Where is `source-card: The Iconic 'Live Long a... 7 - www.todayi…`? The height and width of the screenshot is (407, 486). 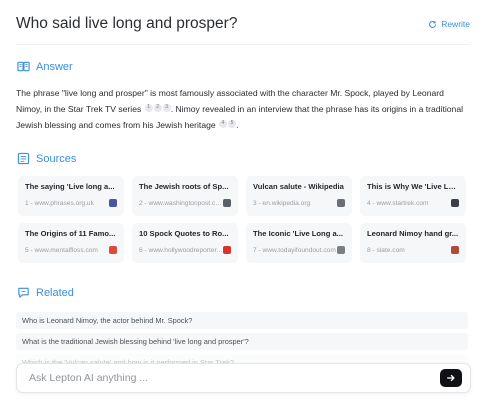 source-card: The Iconic 'Live Long a... 7 - www.todayi… is located at coordinates (299, 243).